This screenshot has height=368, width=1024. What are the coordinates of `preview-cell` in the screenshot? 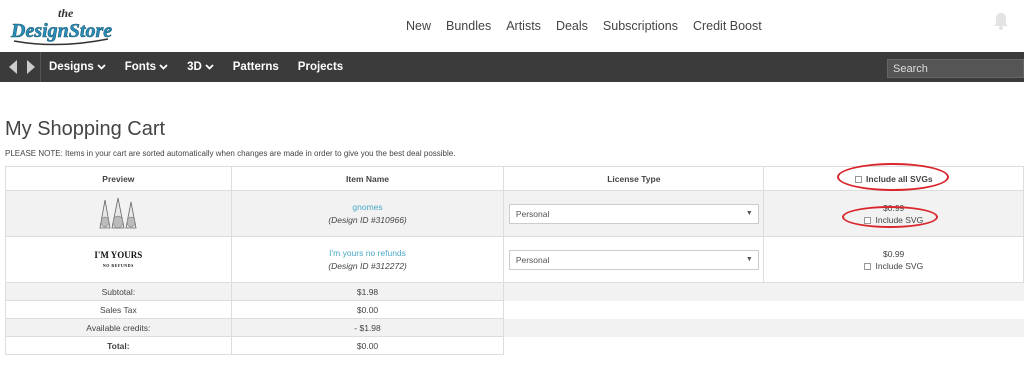 It's located at (118, 213).